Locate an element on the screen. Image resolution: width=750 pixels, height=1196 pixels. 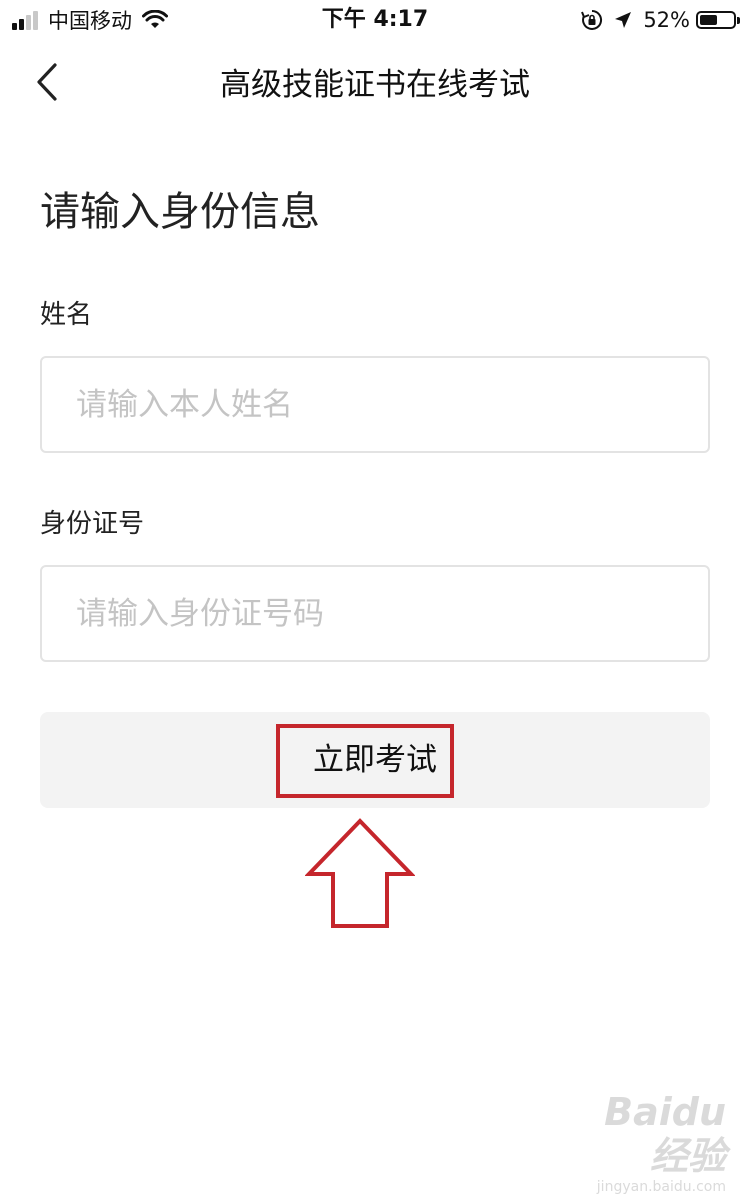
name-label: 姓名 is located at coordinates (66, 315).